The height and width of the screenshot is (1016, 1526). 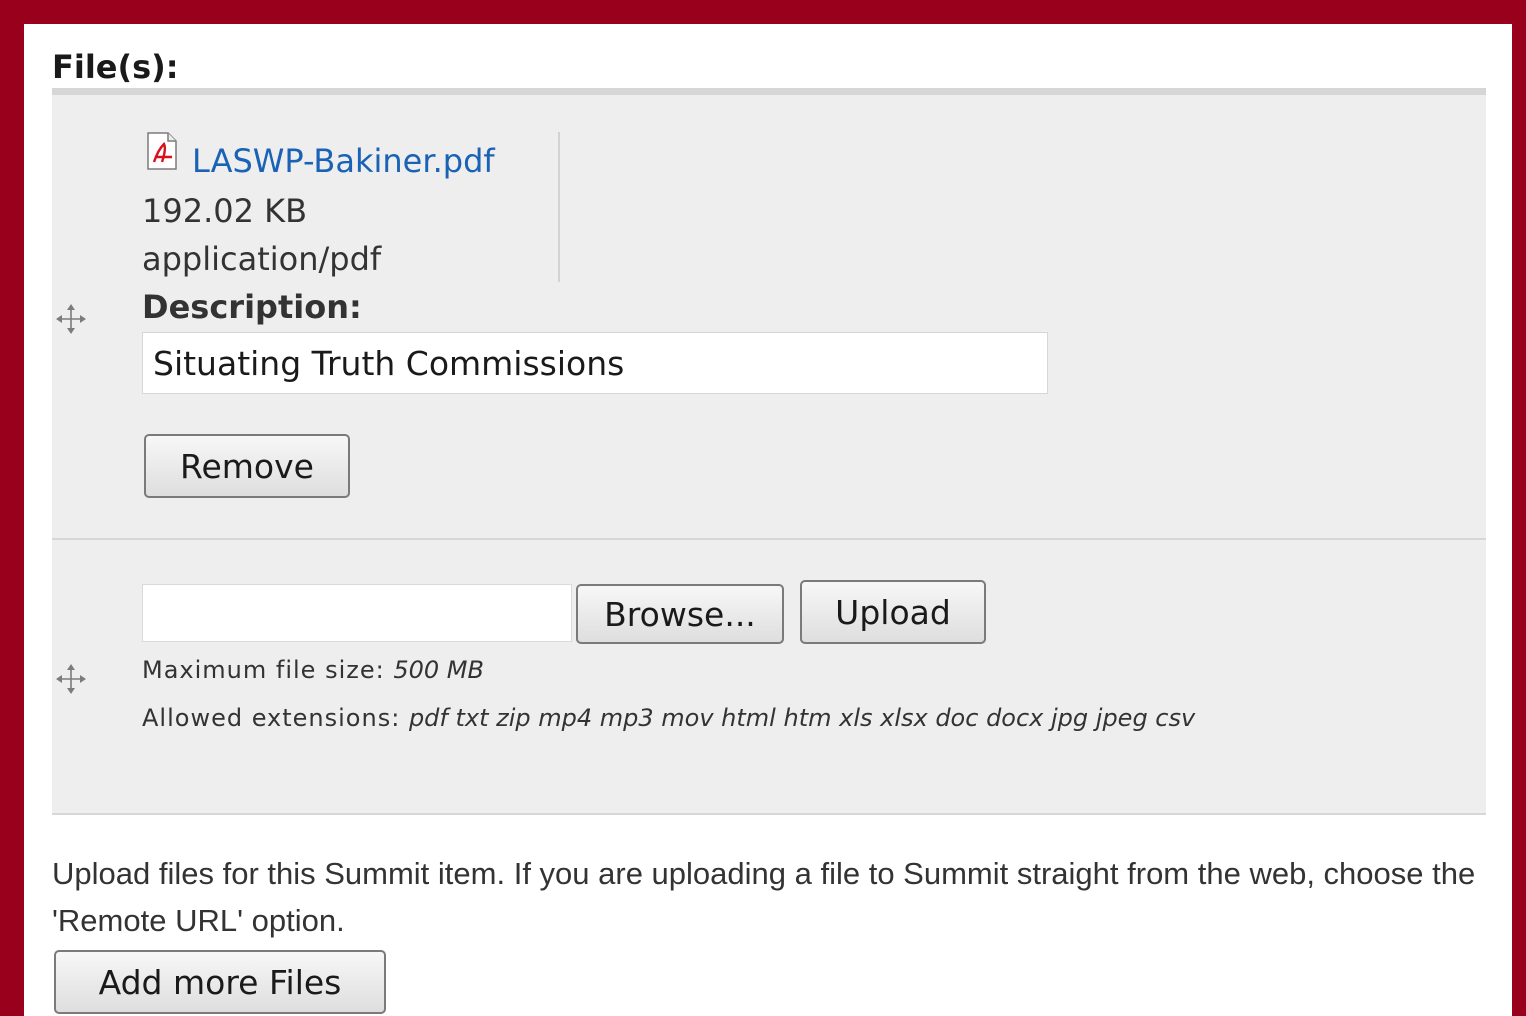 What do you see at coordinates (893, 612) in the screenshot?
I see `upload-button: Upload` at bounding box center [893, 612].